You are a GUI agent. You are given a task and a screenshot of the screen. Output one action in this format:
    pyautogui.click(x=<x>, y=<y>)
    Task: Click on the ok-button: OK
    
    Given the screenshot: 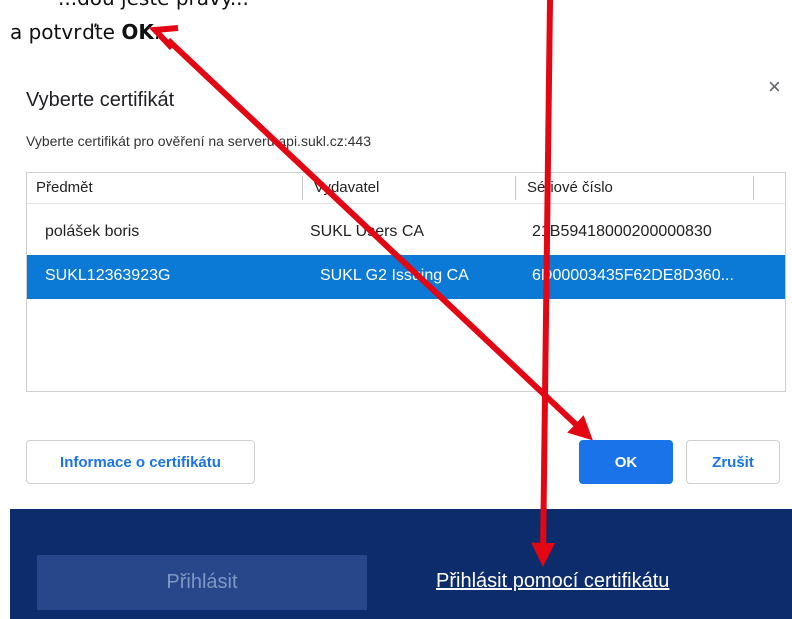 What is the action you would take?
    pyautogui.click(x=626, y=462)
    